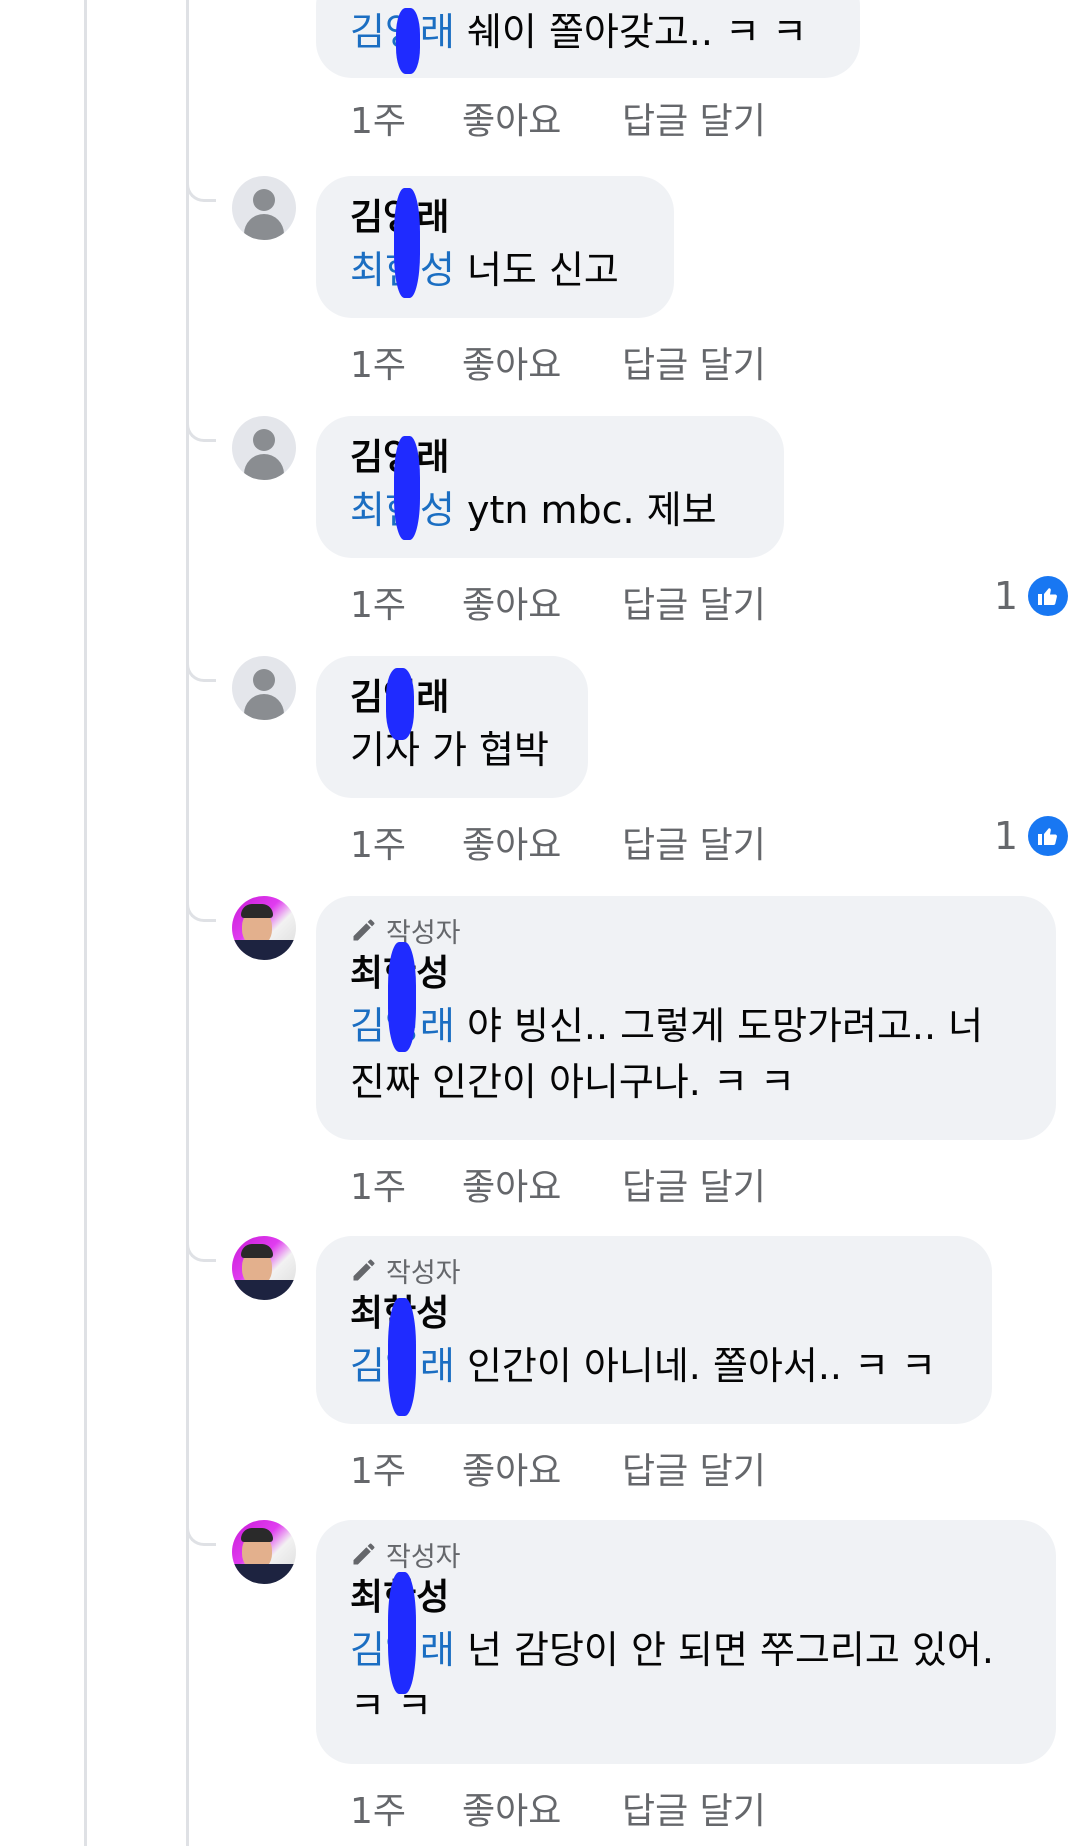 The image size is (1080, 1846). I want to click on comment-bubble: 김영래 최한성 ytn mbc. 제보, so click(550, 487).